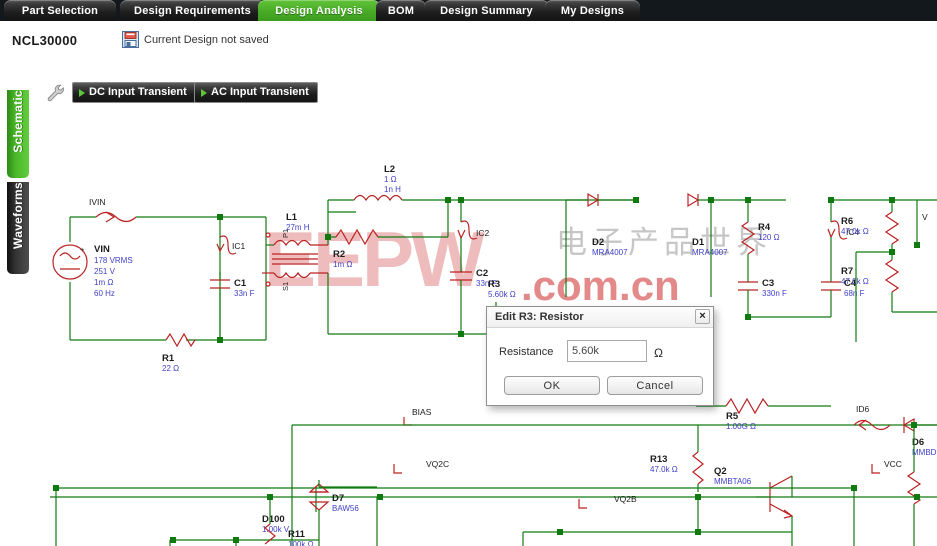  I want to click on r5-value: 1.00G Ω, so click(741, 426).